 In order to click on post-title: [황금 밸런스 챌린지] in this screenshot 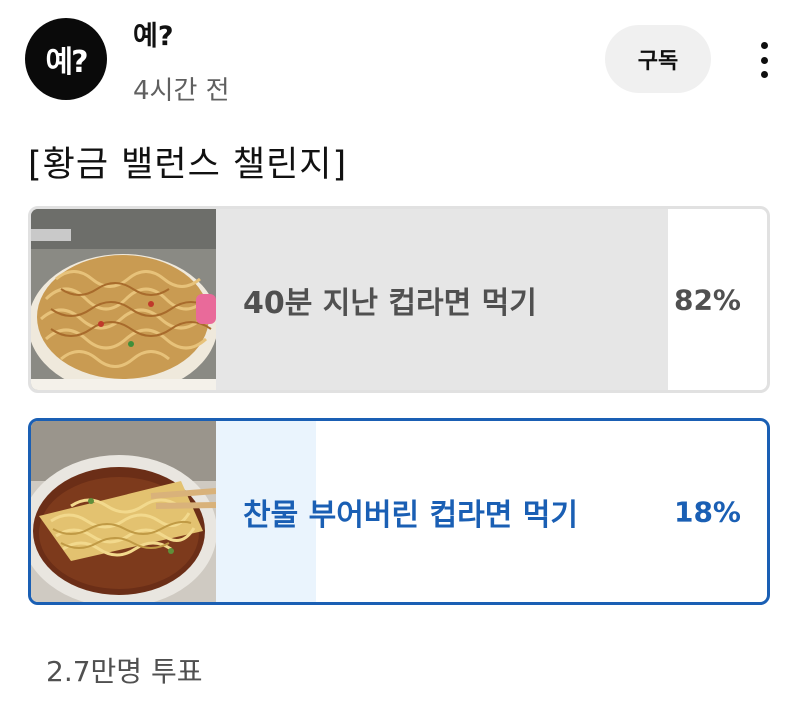, I will do `click(188, 165)`.